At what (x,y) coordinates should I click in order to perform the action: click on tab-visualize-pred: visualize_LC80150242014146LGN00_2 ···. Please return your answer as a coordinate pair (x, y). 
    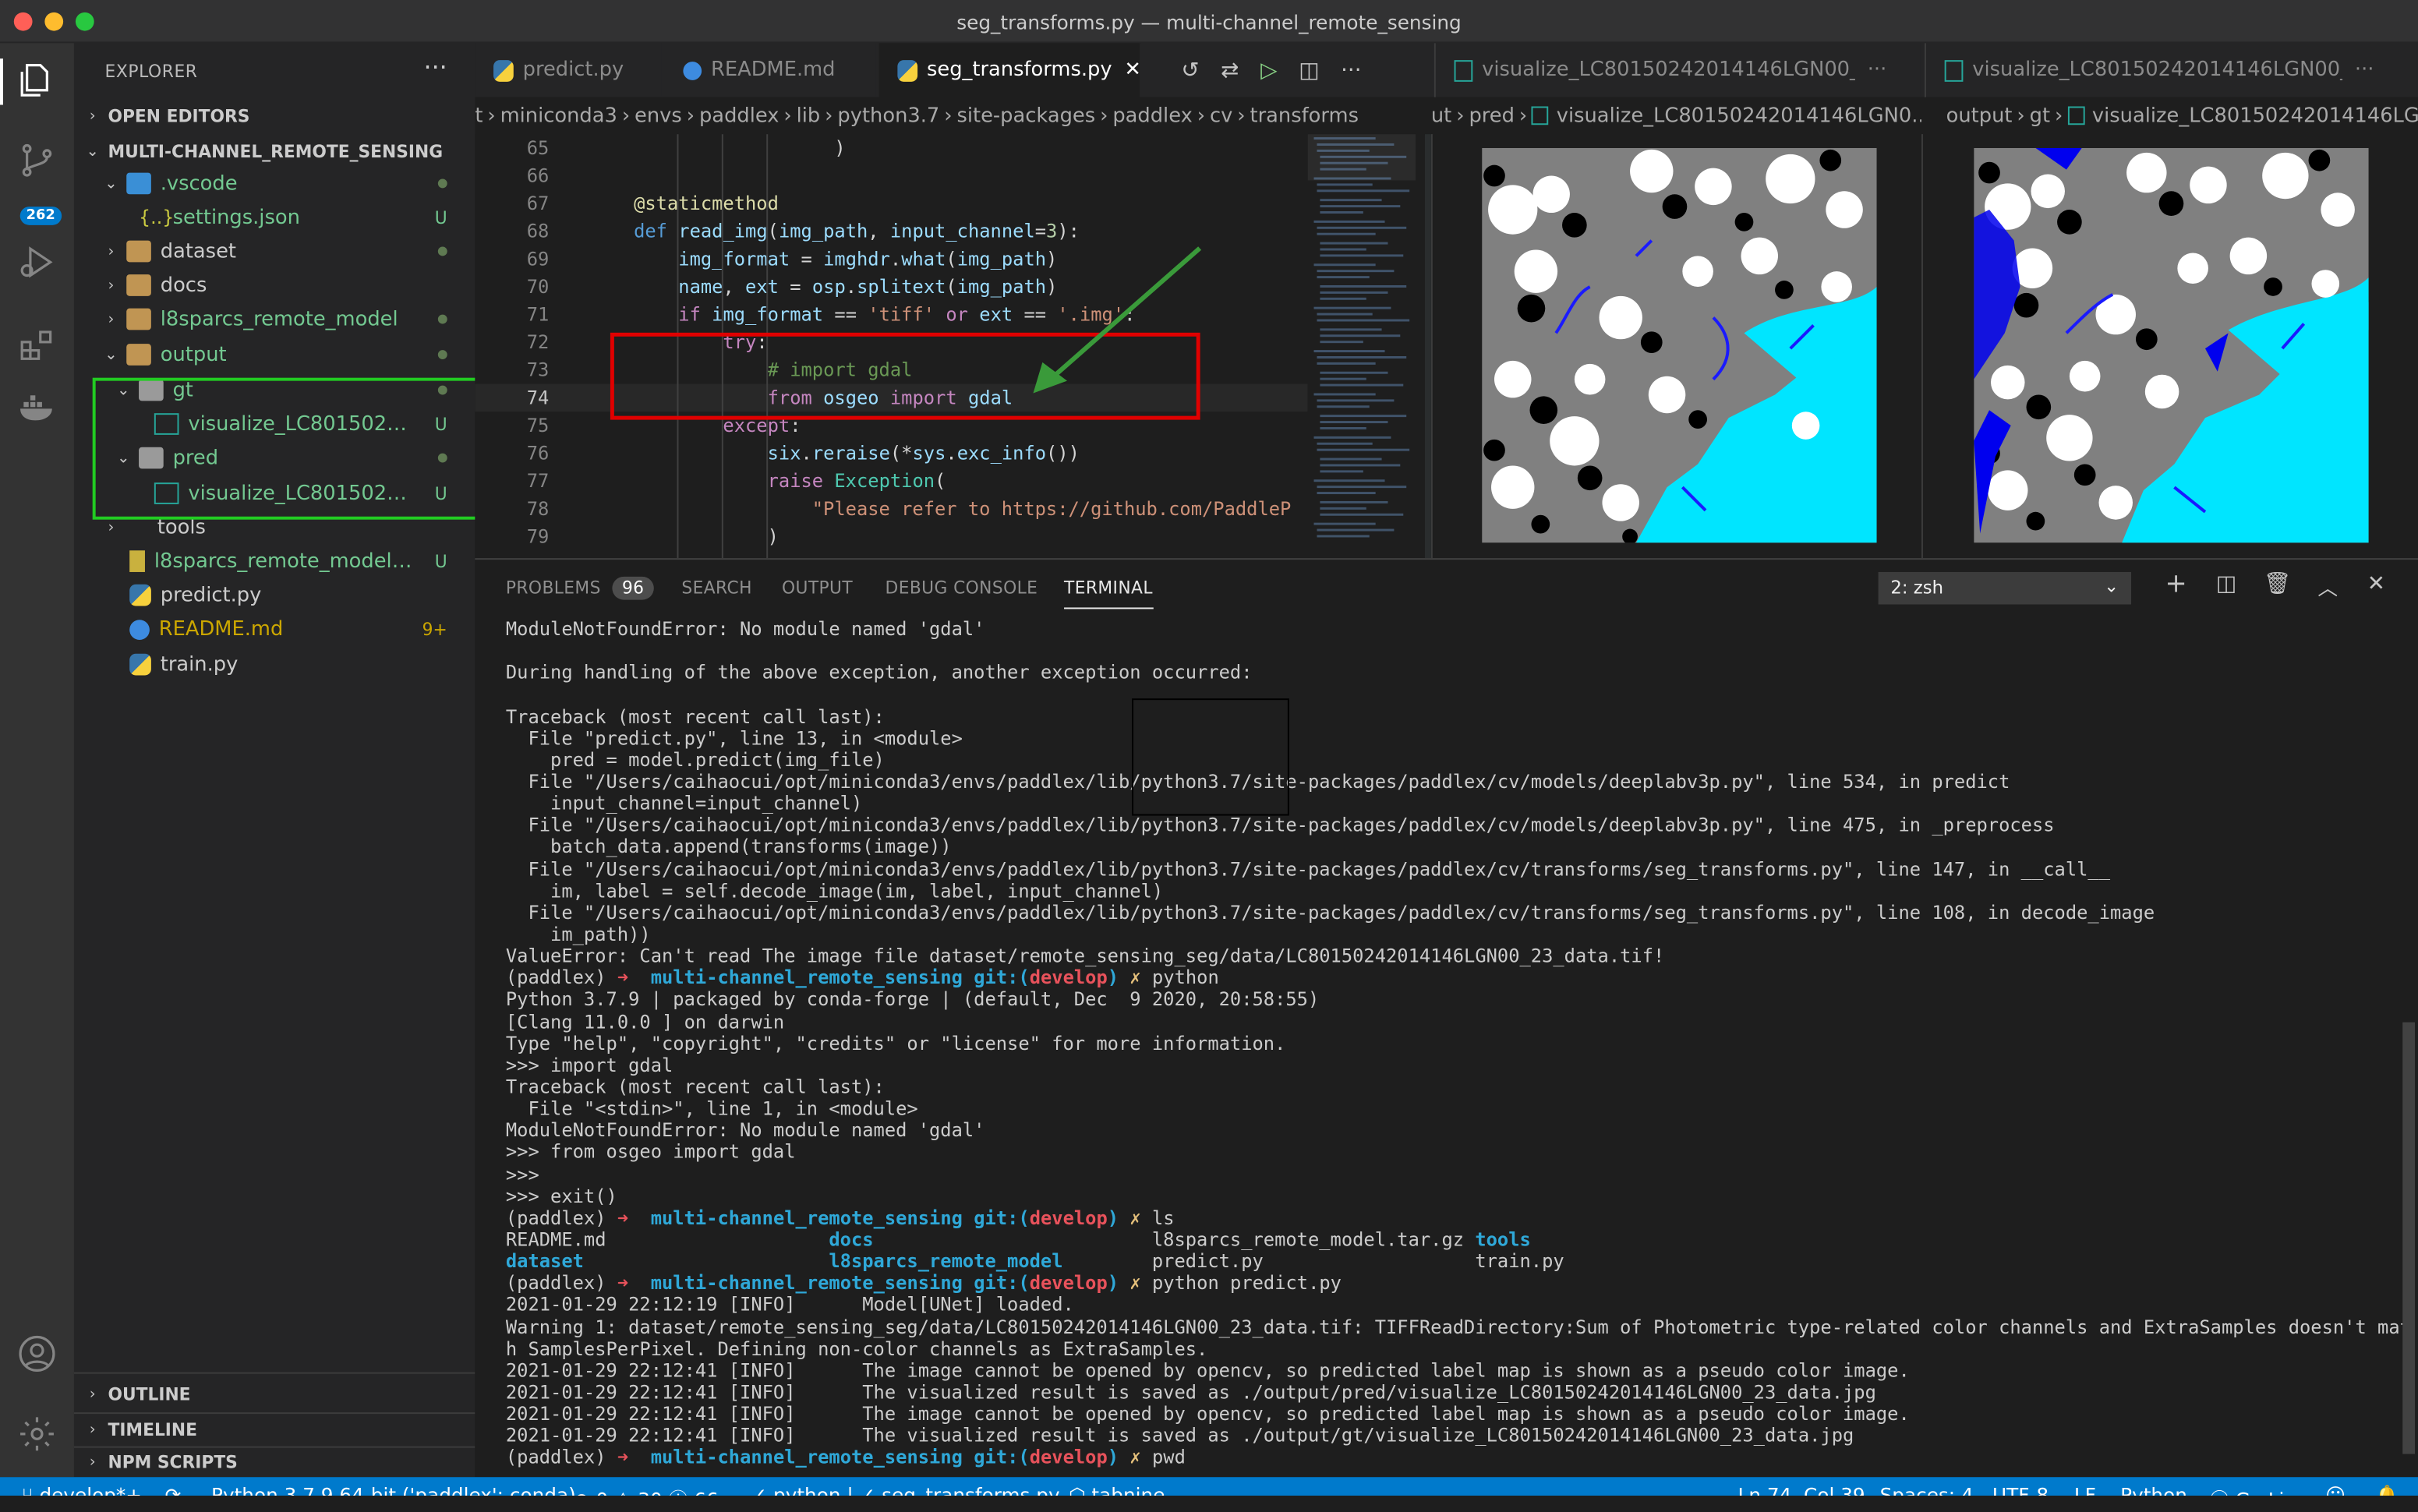
    Looking at the image, I should click on (1677, 70).